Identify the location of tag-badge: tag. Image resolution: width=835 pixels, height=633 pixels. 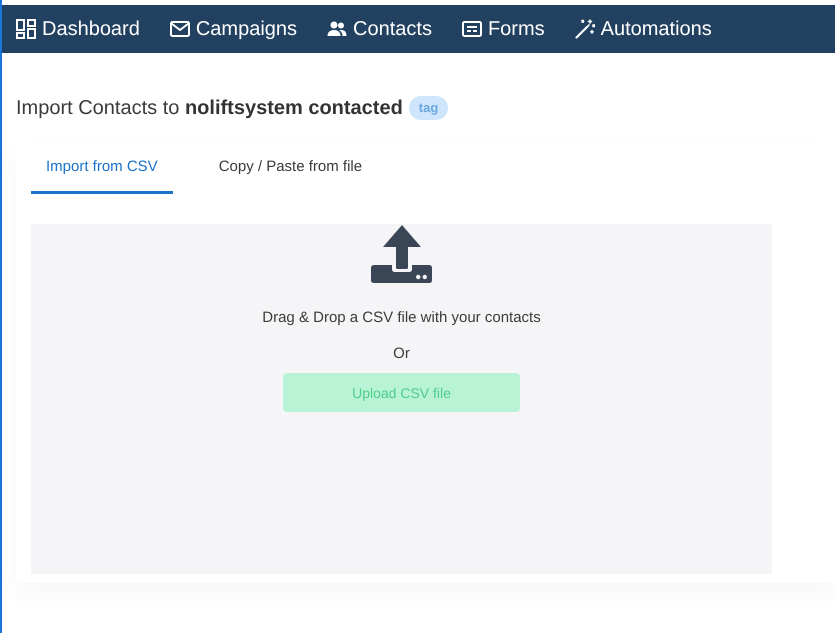
(428, 108).